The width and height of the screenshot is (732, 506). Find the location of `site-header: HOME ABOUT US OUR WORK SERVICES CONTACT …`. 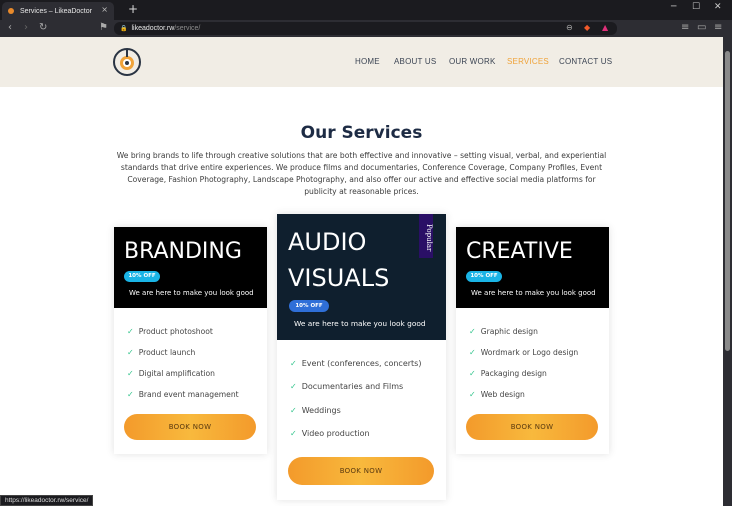

site-header: HOME ABOUT US OUR WORK SERVICES CONTACT … is located at coordinates (361, 62).